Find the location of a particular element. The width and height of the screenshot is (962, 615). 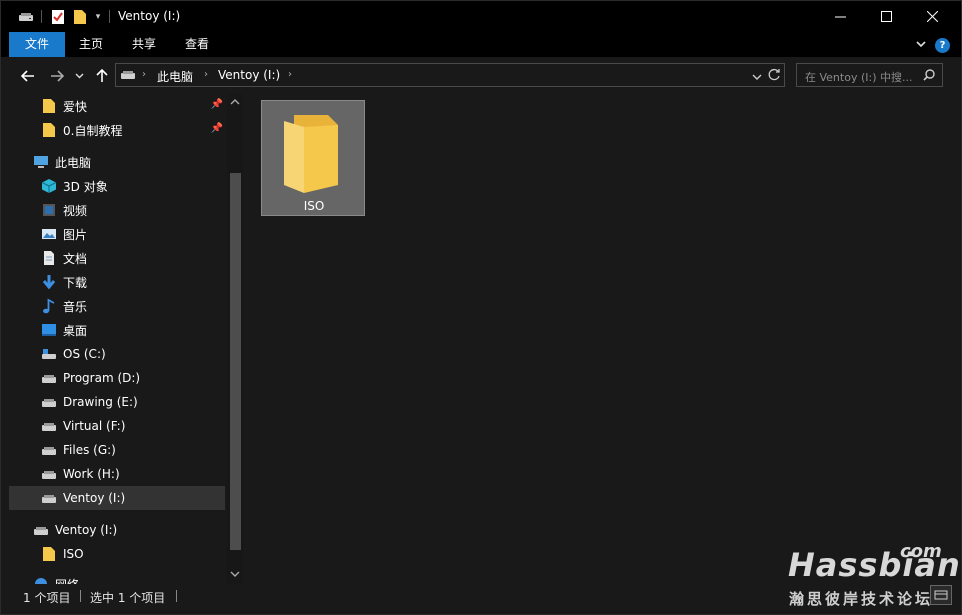

sidebar-item-tutorials: 0.自制教程 📌 is located at coordinates (117, 130).